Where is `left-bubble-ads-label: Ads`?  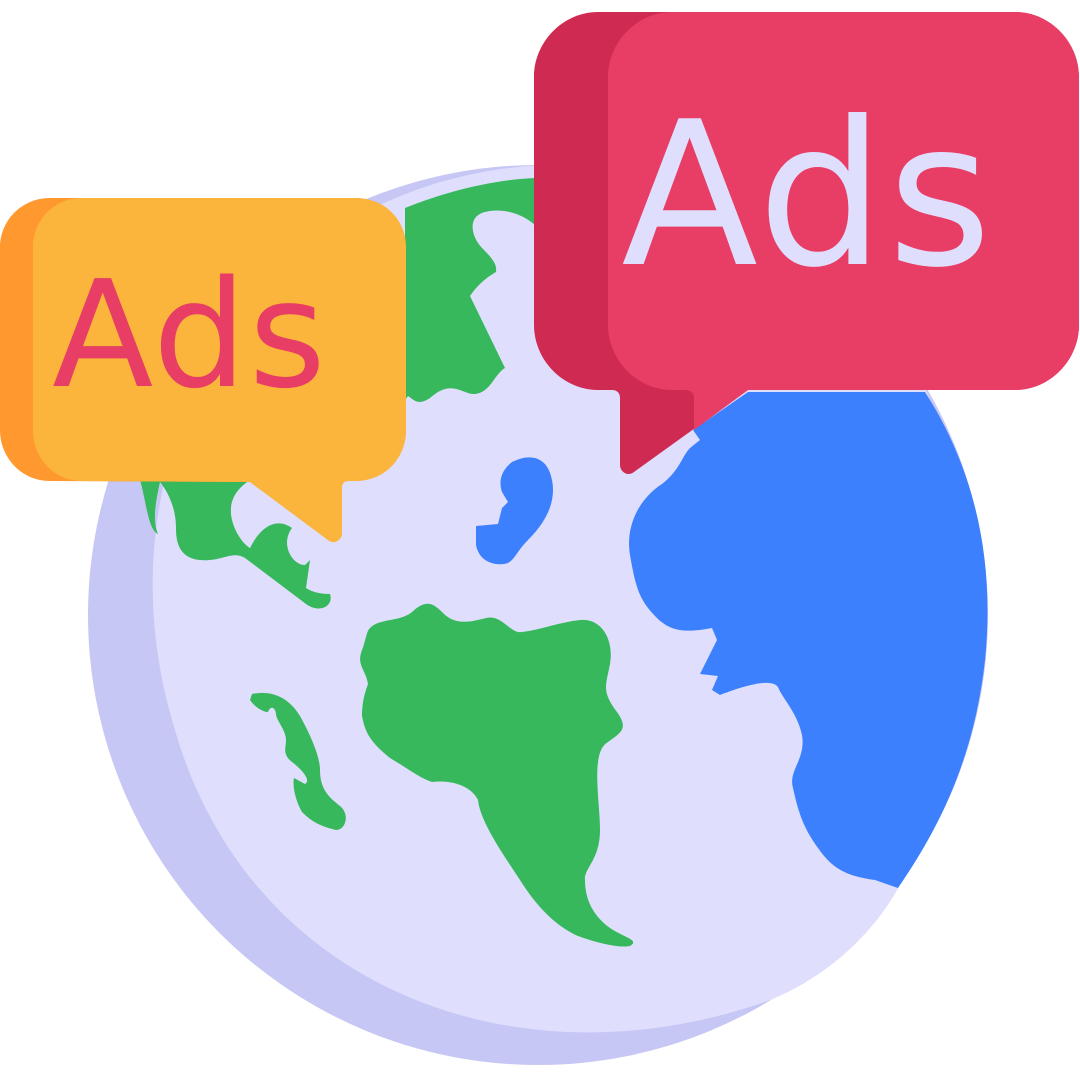 left-bubble-ads-label: Ads is located at coordinates (190, 335).